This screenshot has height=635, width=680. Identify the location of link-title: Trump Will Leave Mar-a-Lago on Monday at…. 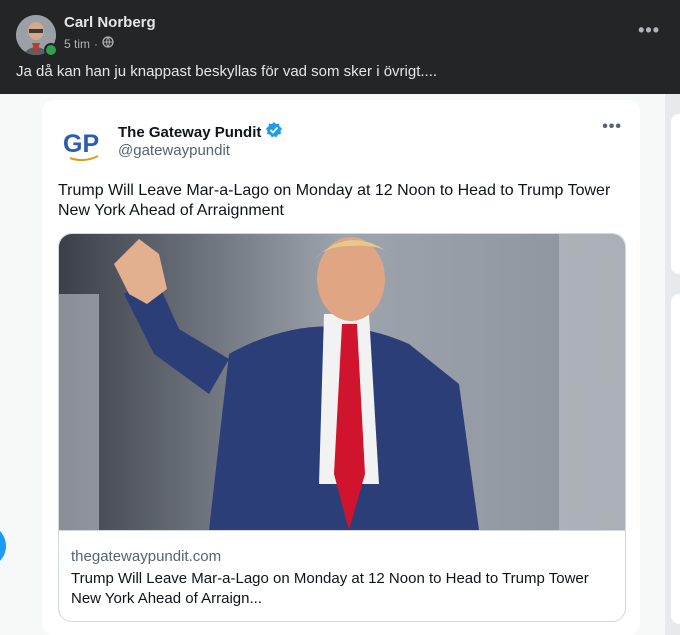
(341, 589).